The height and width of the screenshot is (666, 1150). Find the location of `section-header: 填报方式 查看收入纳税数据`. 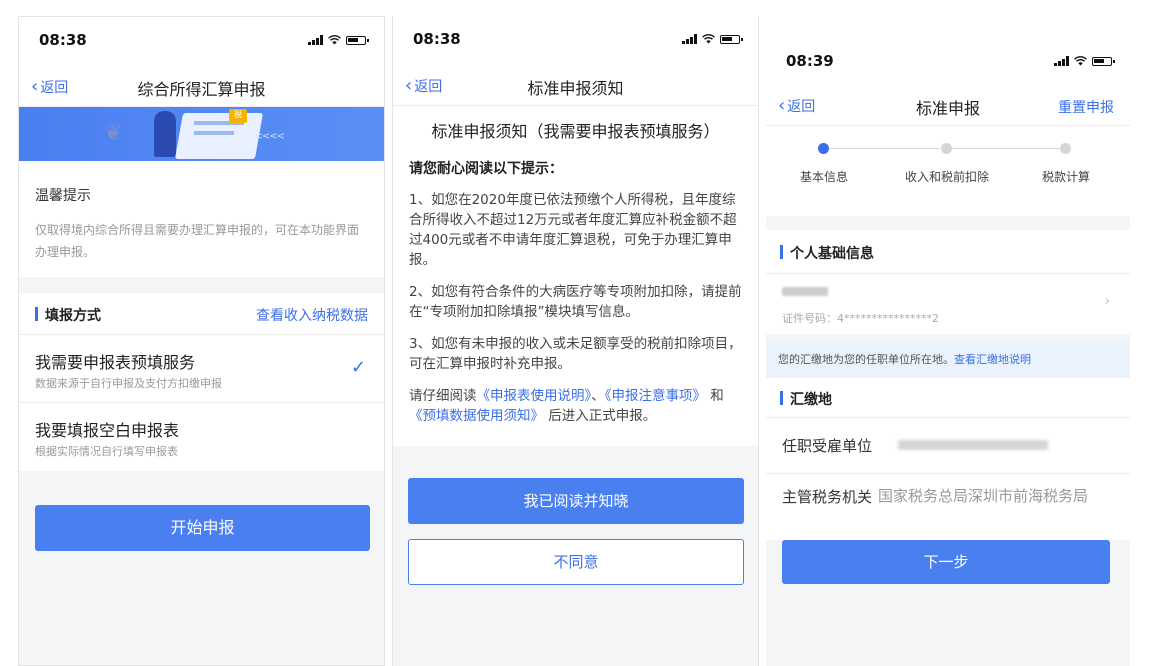

section-header: 填报方式 查看收入纳税数据 is located at coordinates (201, 314).